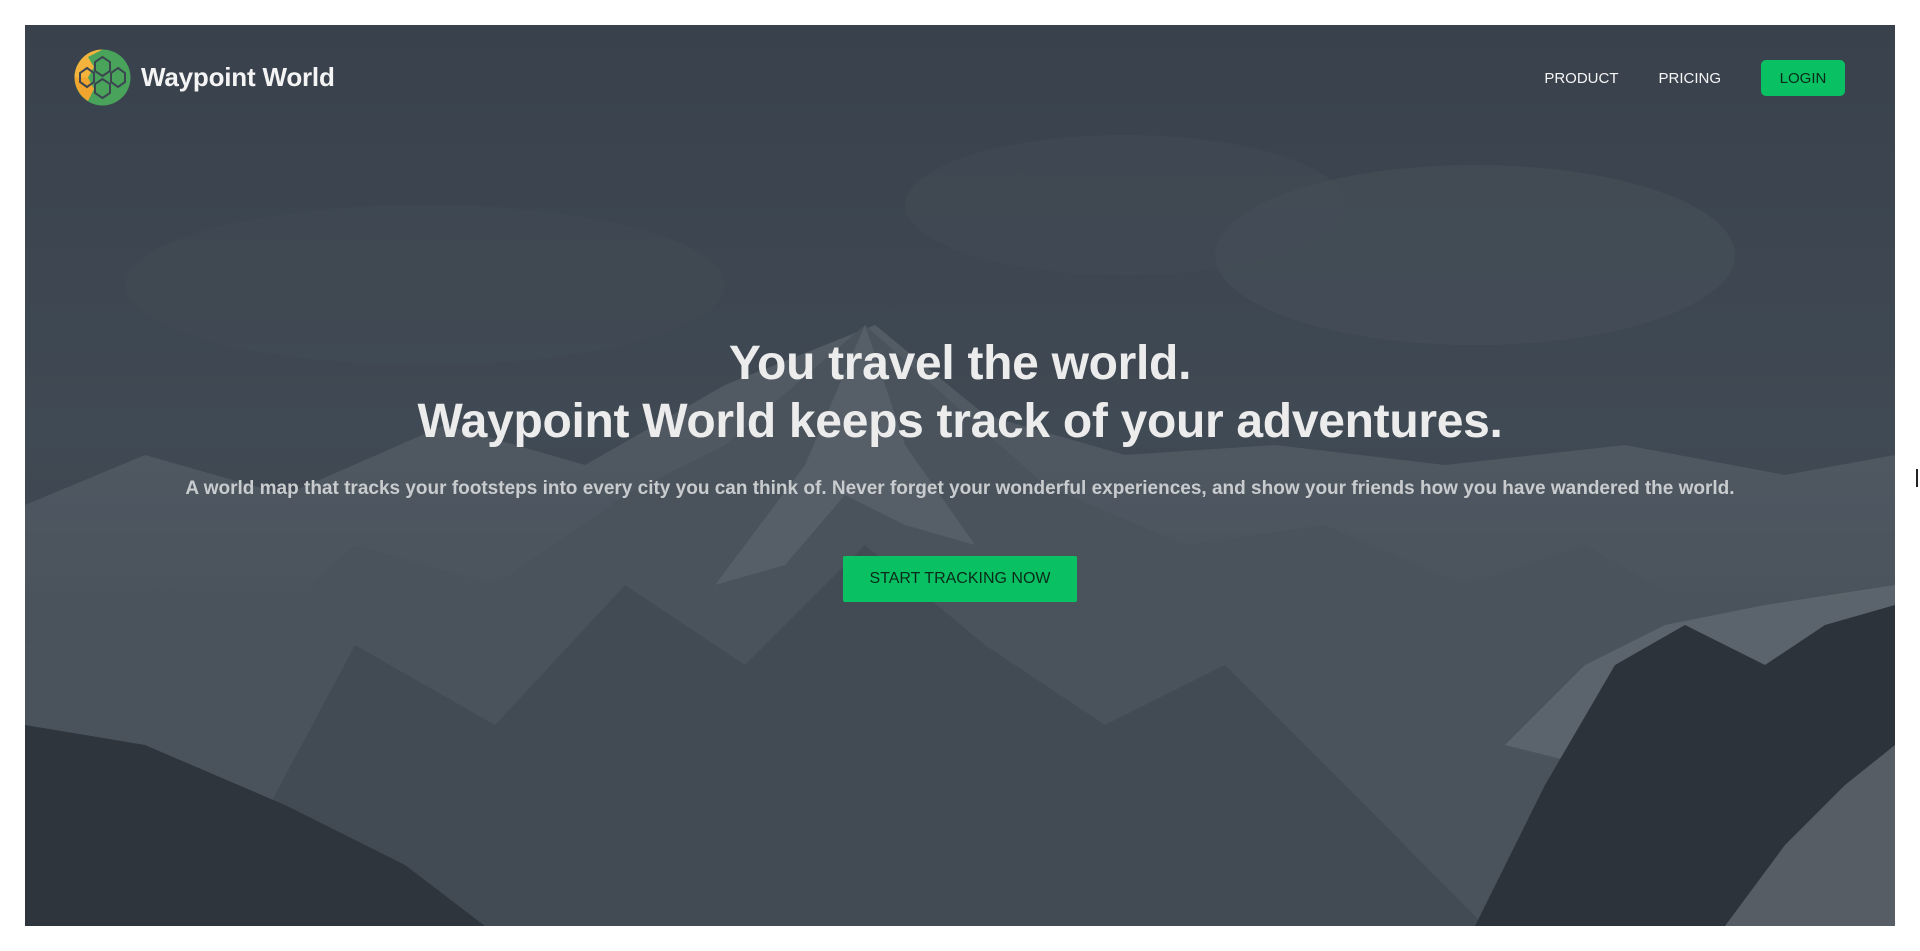 The width and height of the screenshot is (1920, 951). I want to click on nav-link-product: PRODUCT, so click(1581, 78).